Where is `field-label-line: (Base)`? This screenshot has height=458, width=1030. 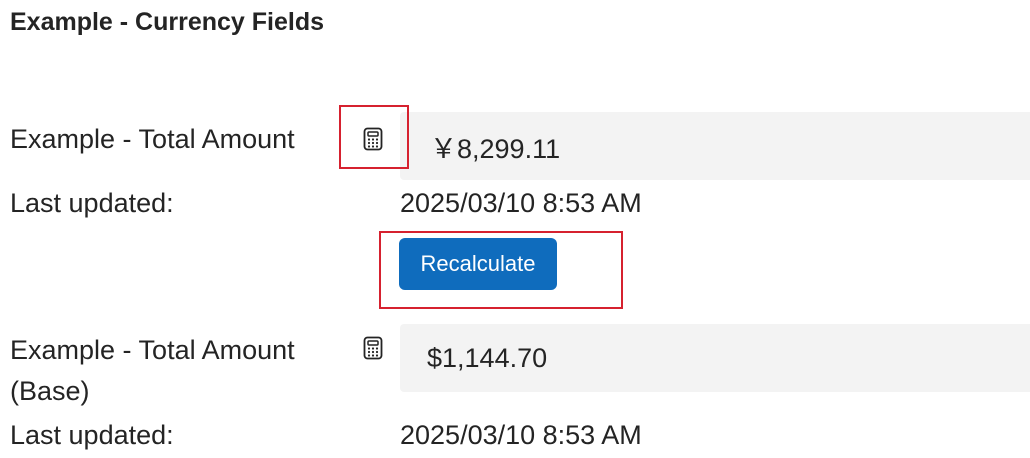 field-label-line: (Base) is located at coordinates (50, 391).